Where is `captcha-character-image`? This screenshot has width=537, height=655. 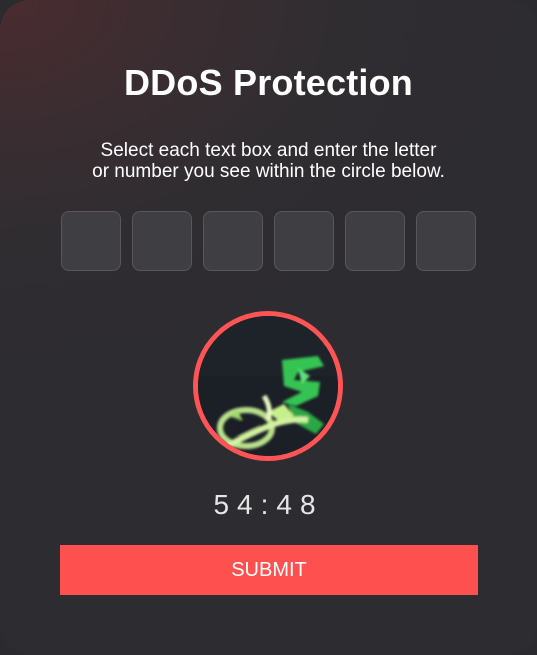
captcha-character-image is located at coordinates (268, 386).